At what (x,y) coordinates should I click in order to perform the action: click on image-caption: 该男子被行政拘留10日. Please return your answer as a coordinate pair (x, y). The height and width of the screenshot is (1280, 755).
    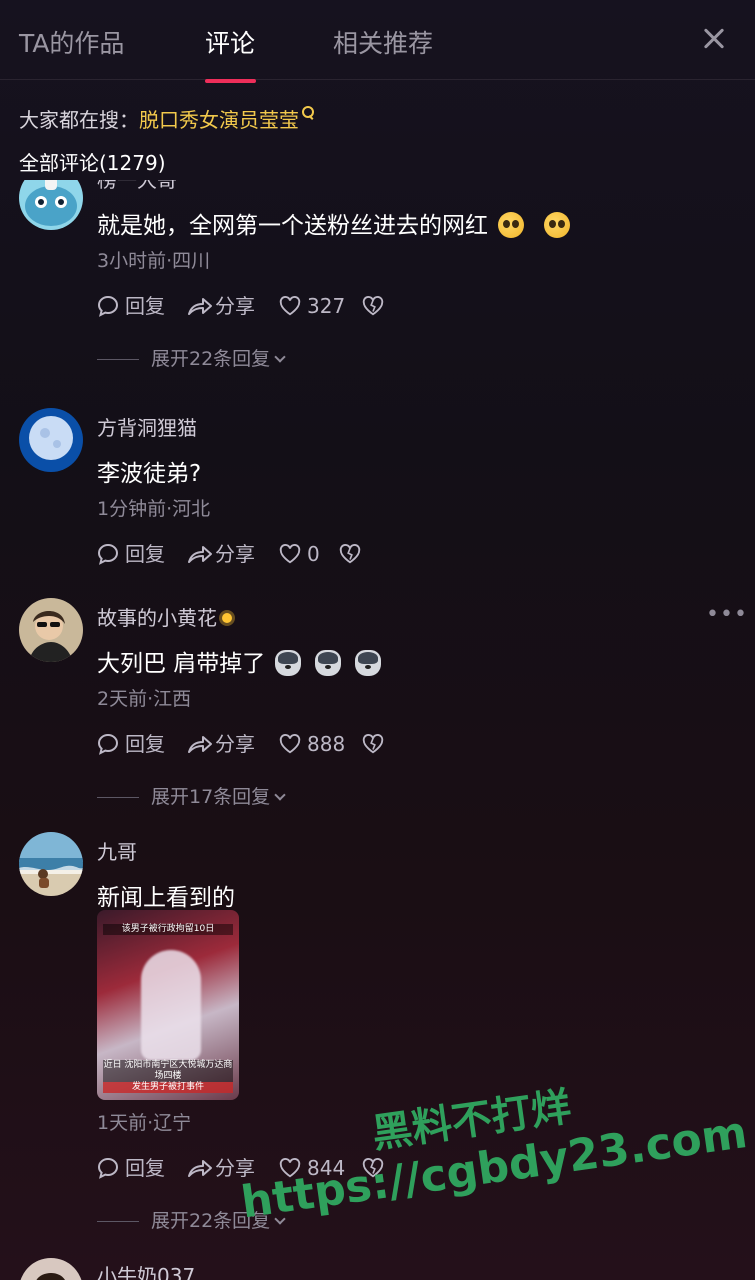
    Looking at the image, I should click on (168, 929).